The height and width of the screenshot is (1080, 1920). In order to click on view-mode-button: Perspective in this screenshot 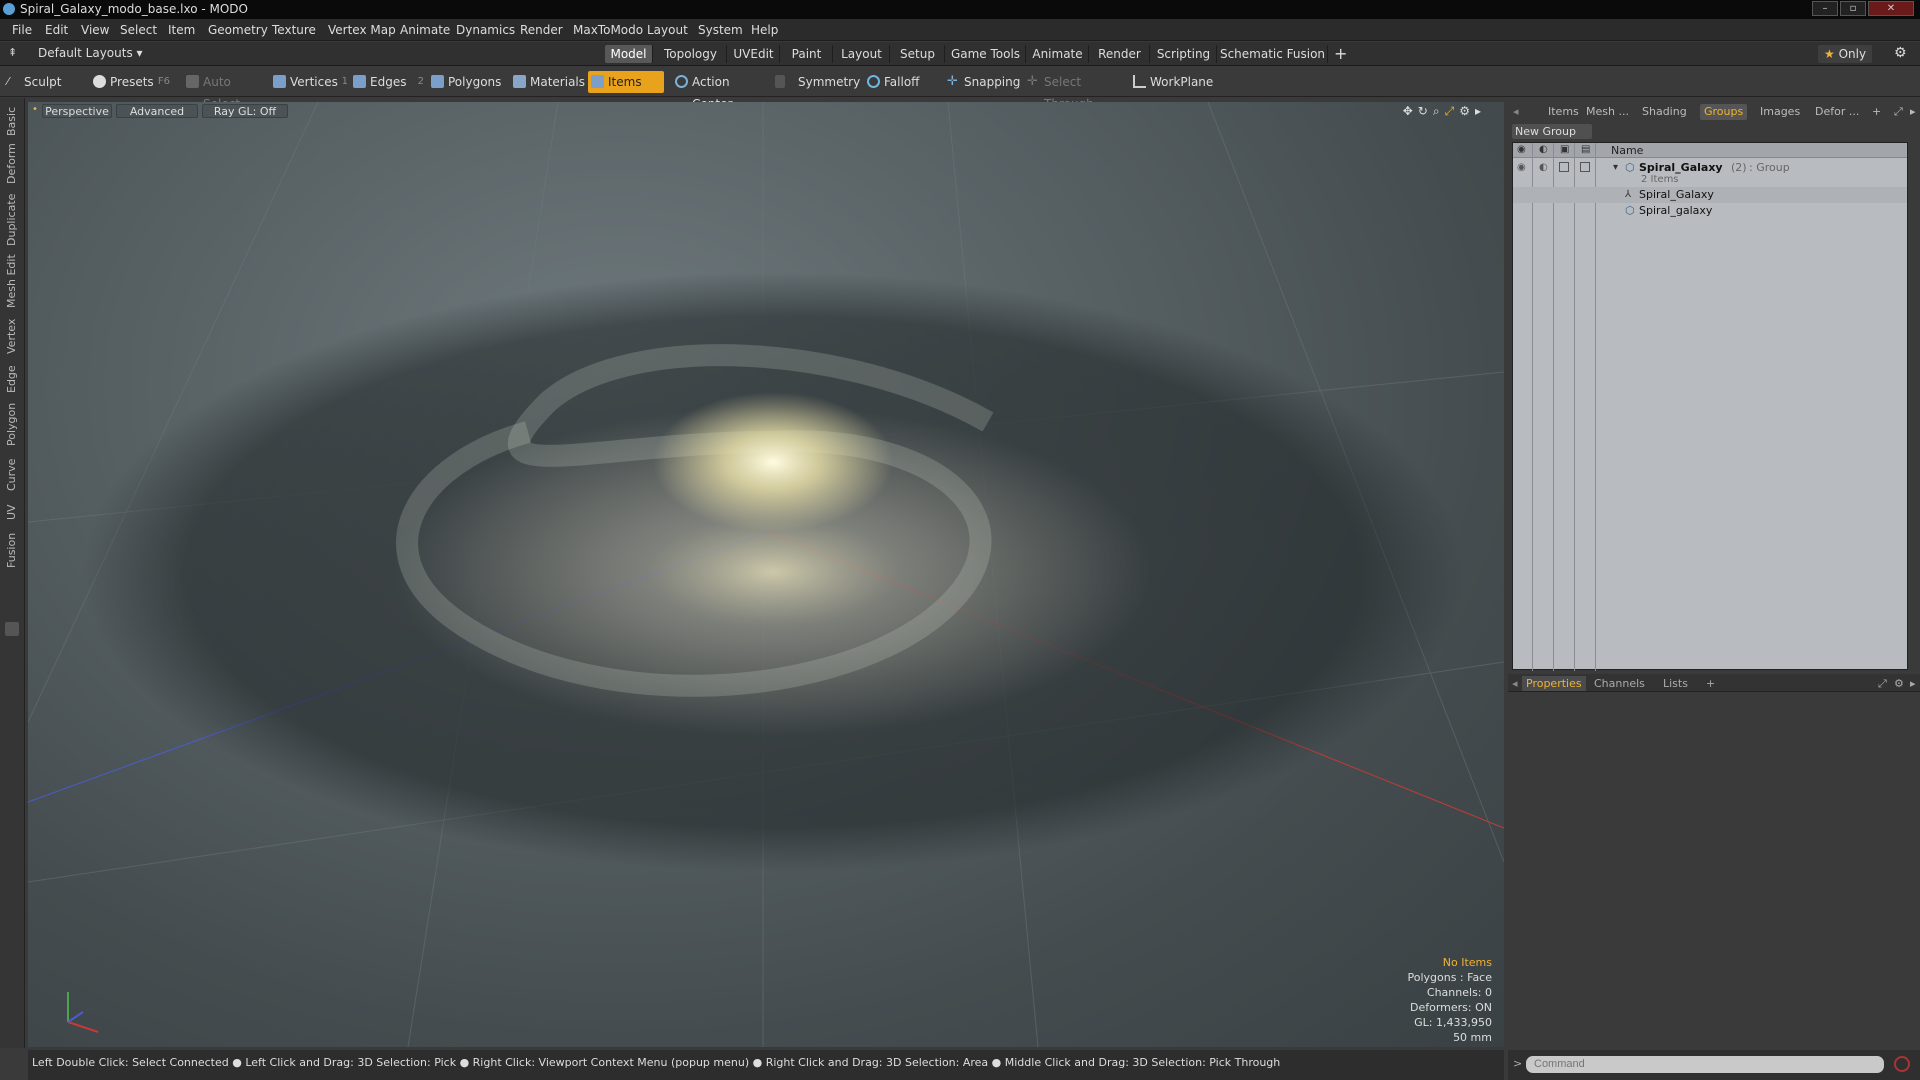, I will do `click(77, 111)`.